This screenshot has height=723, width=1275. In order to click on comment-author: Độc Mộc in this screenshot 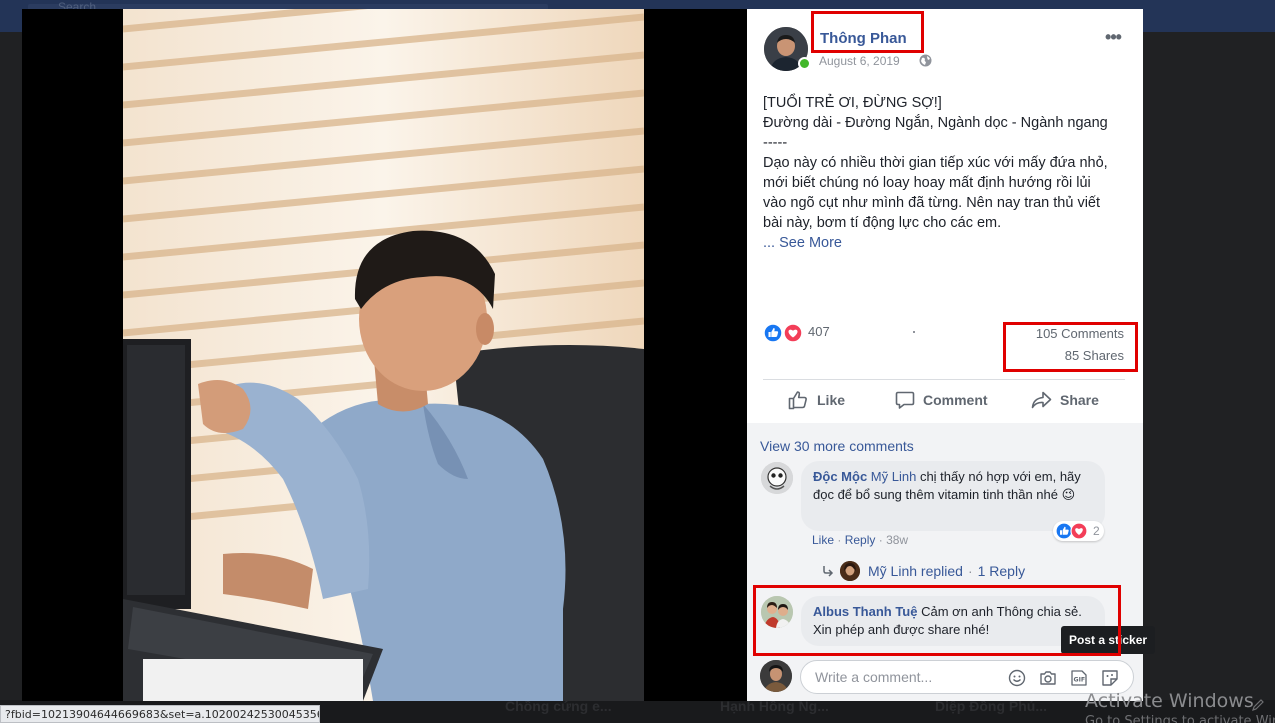, I will do `click(840, 476)`.